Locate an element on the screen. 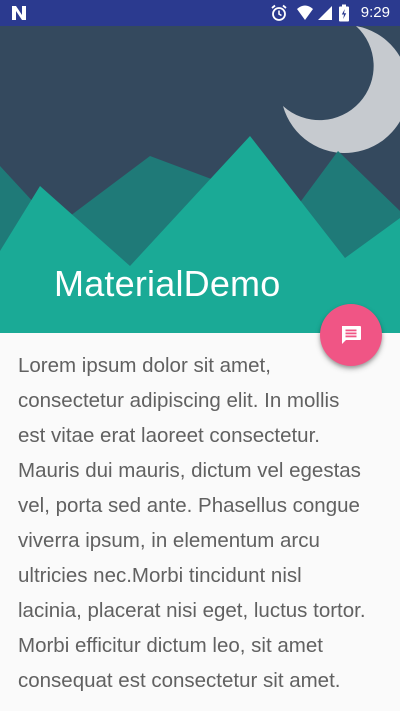 This screenshot has width=400, height=711. message-icon is located at coordinates (351, 335).